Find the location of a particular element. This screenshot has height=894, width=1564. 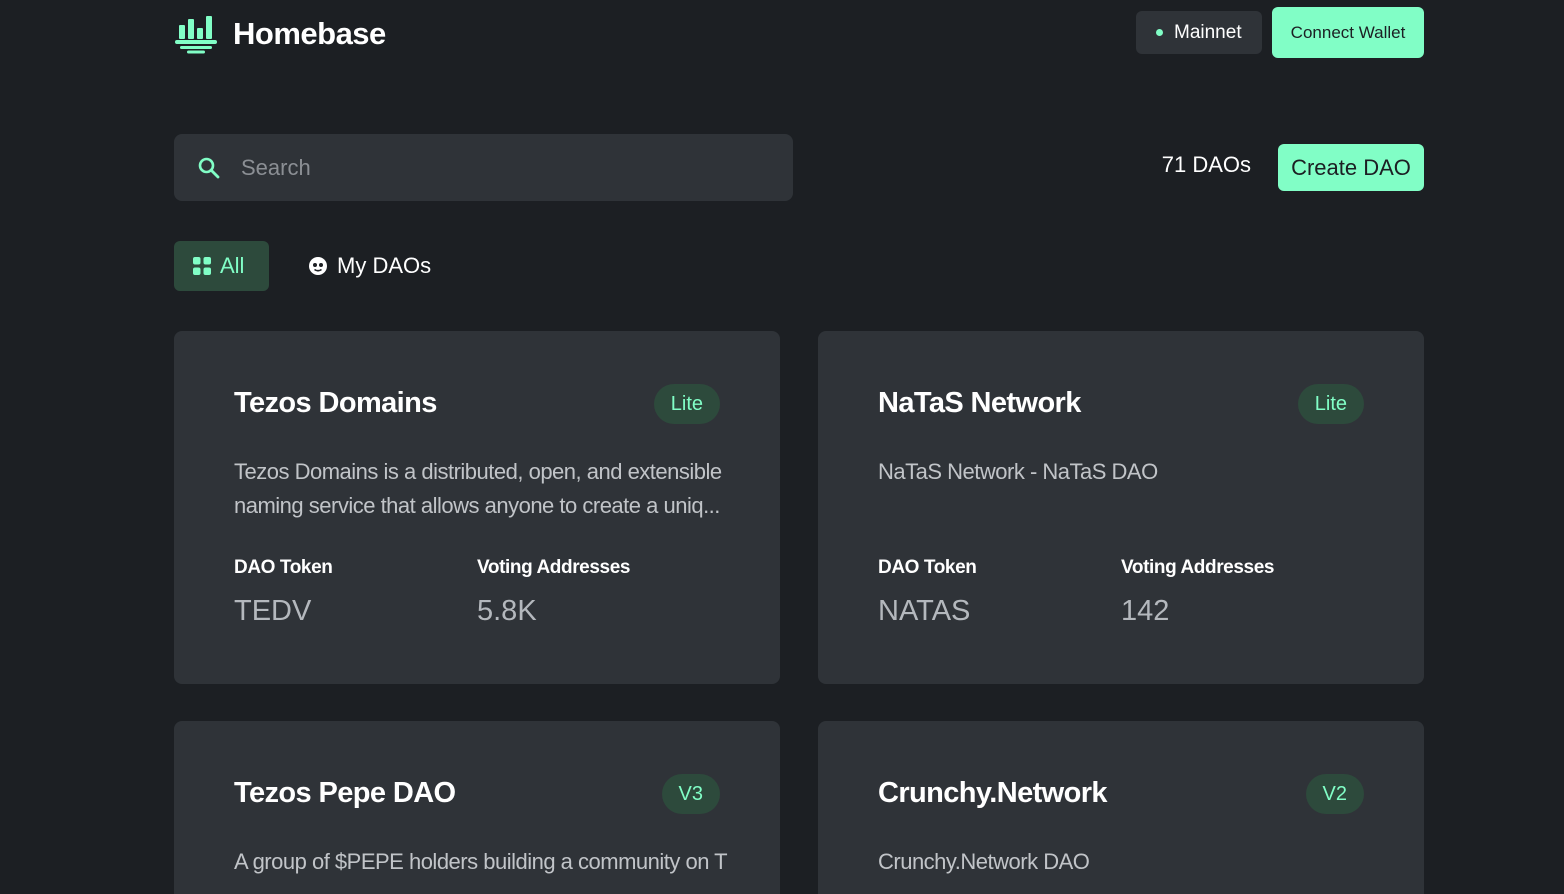

search-bar is located at coordinates (483, 167).